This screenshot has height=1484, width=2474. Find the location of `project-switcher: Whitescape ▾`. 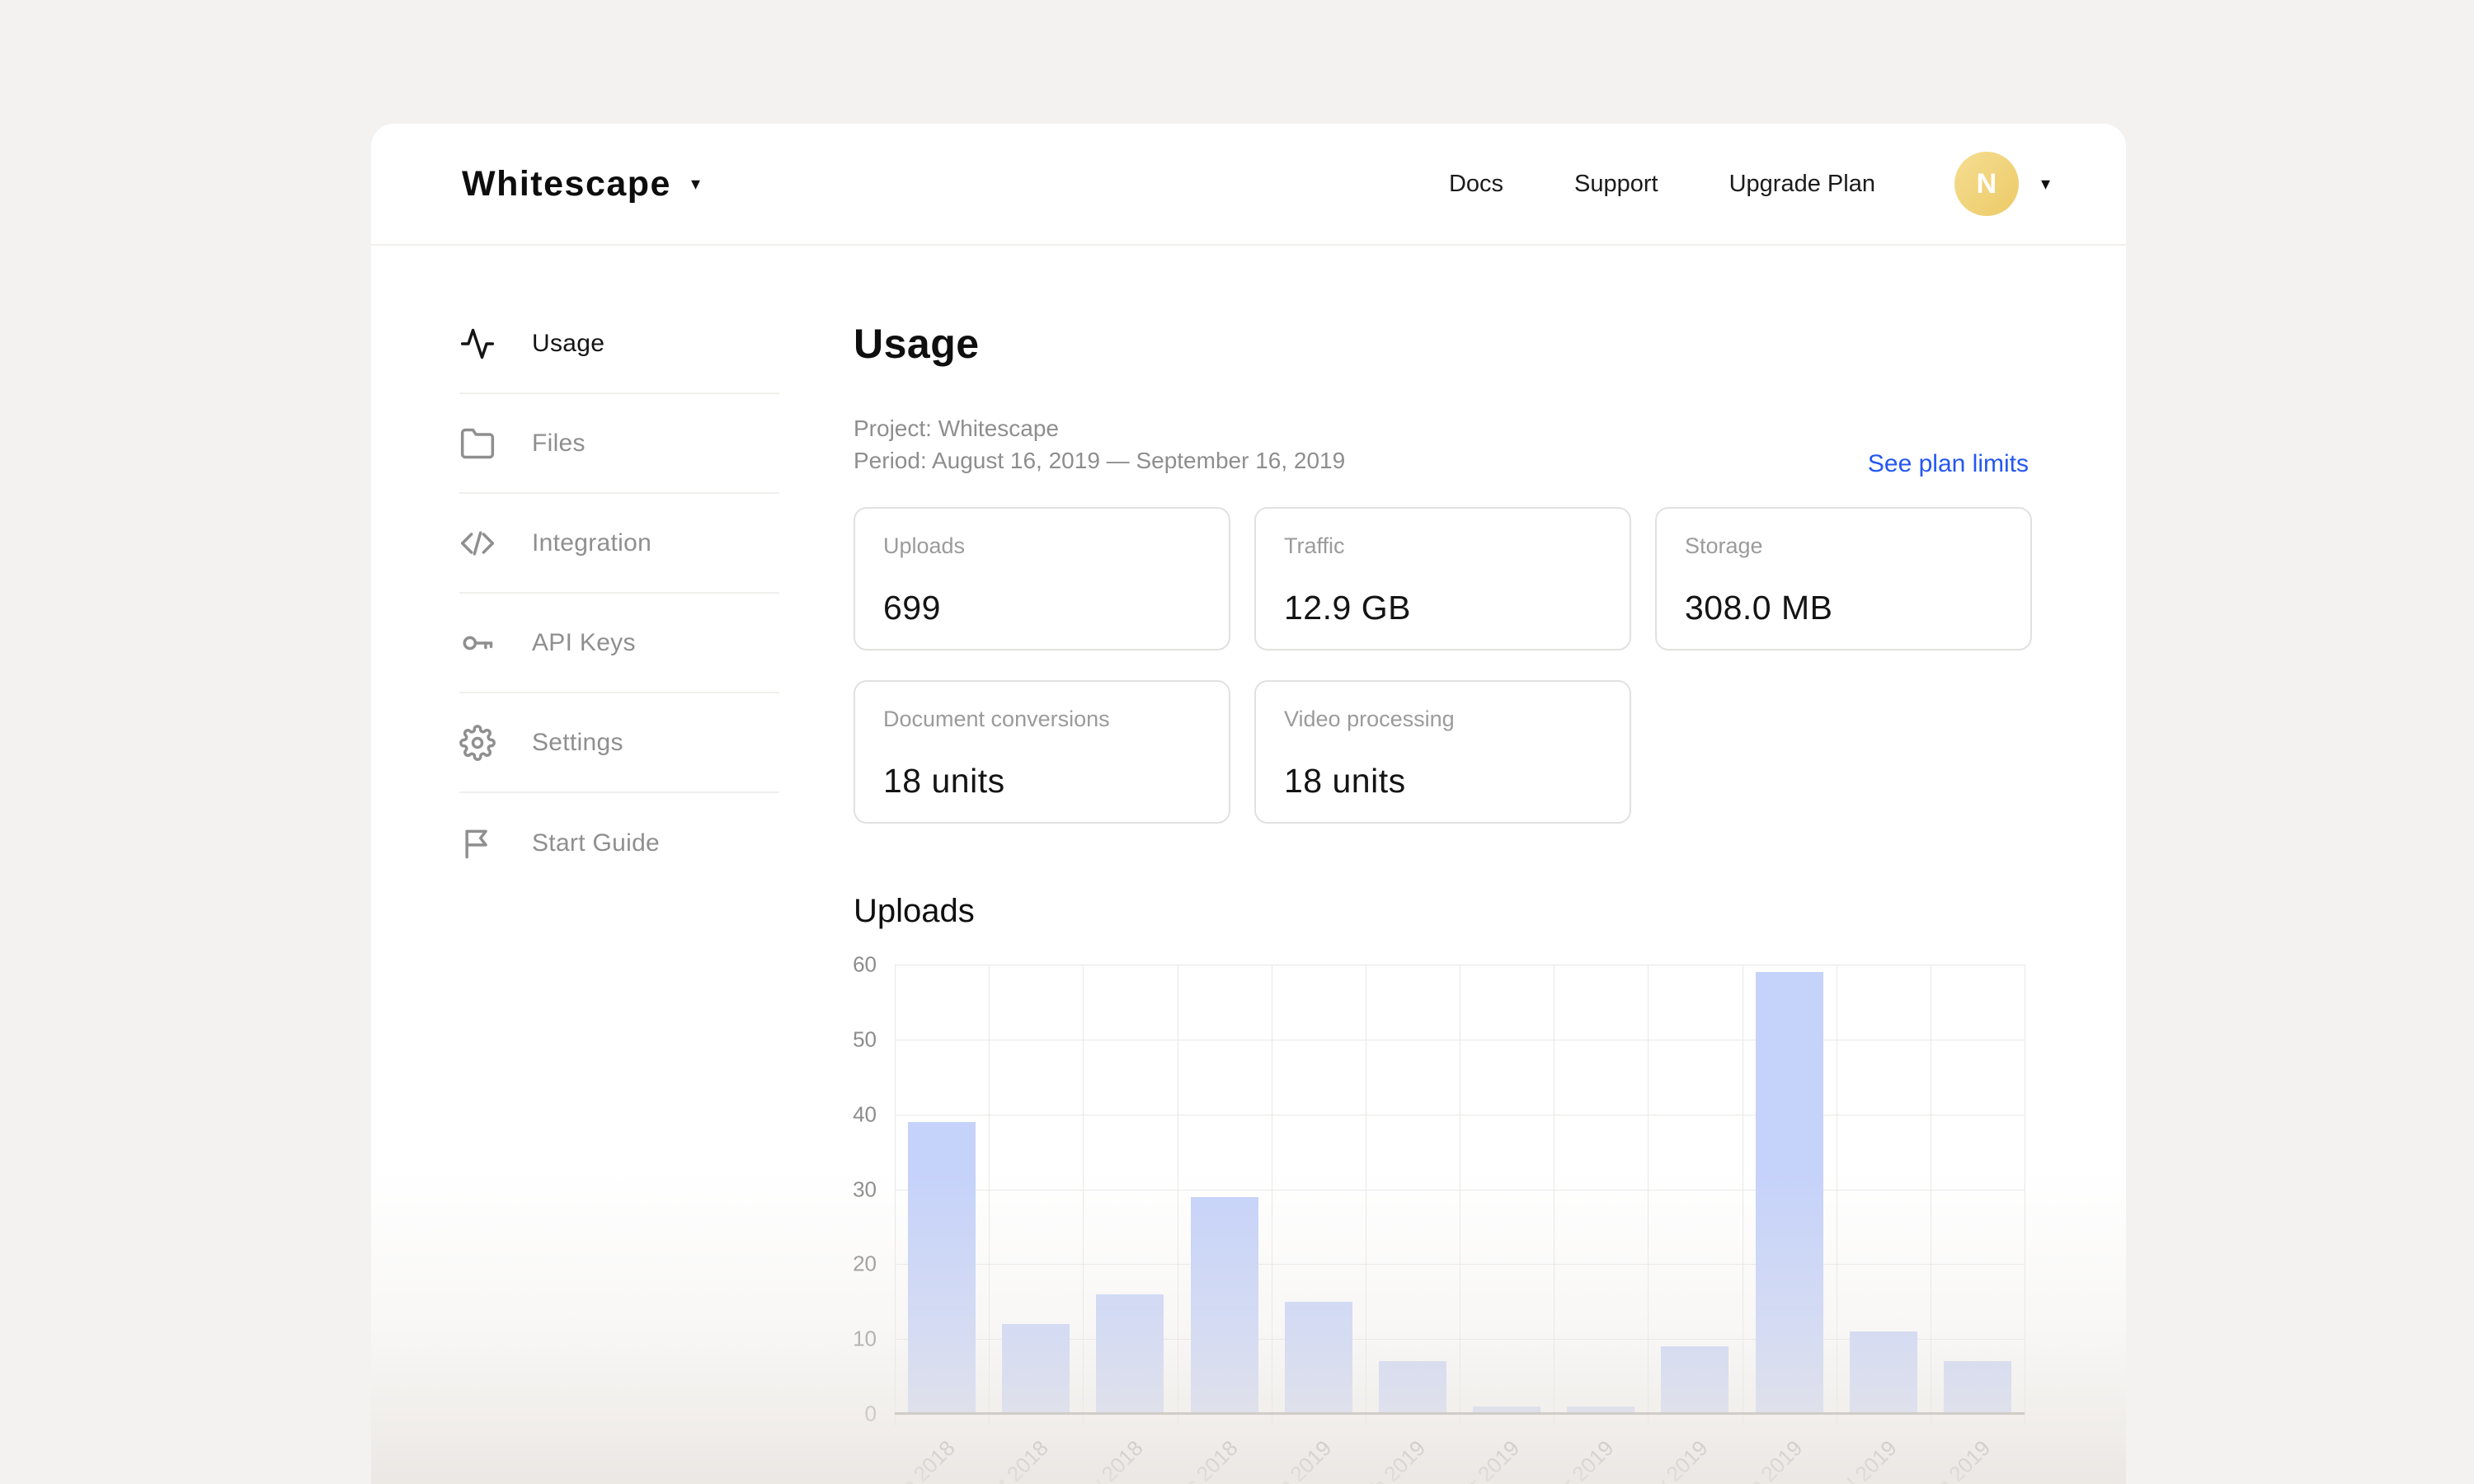

project-switcher: Whitescape ▾ is located at coordinates (581, 184).